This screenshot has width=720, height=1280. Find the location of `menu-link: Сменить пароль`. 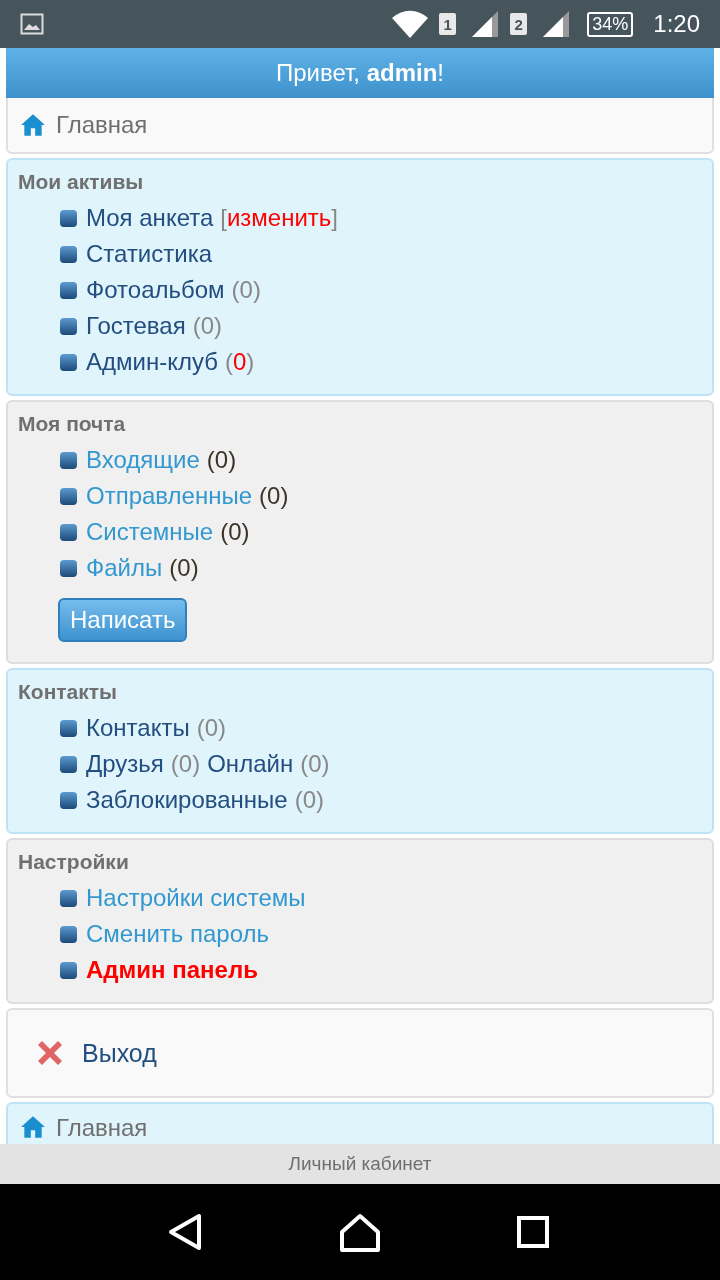

menu-link: Сменить пароль is located at coordinates (178, 934).